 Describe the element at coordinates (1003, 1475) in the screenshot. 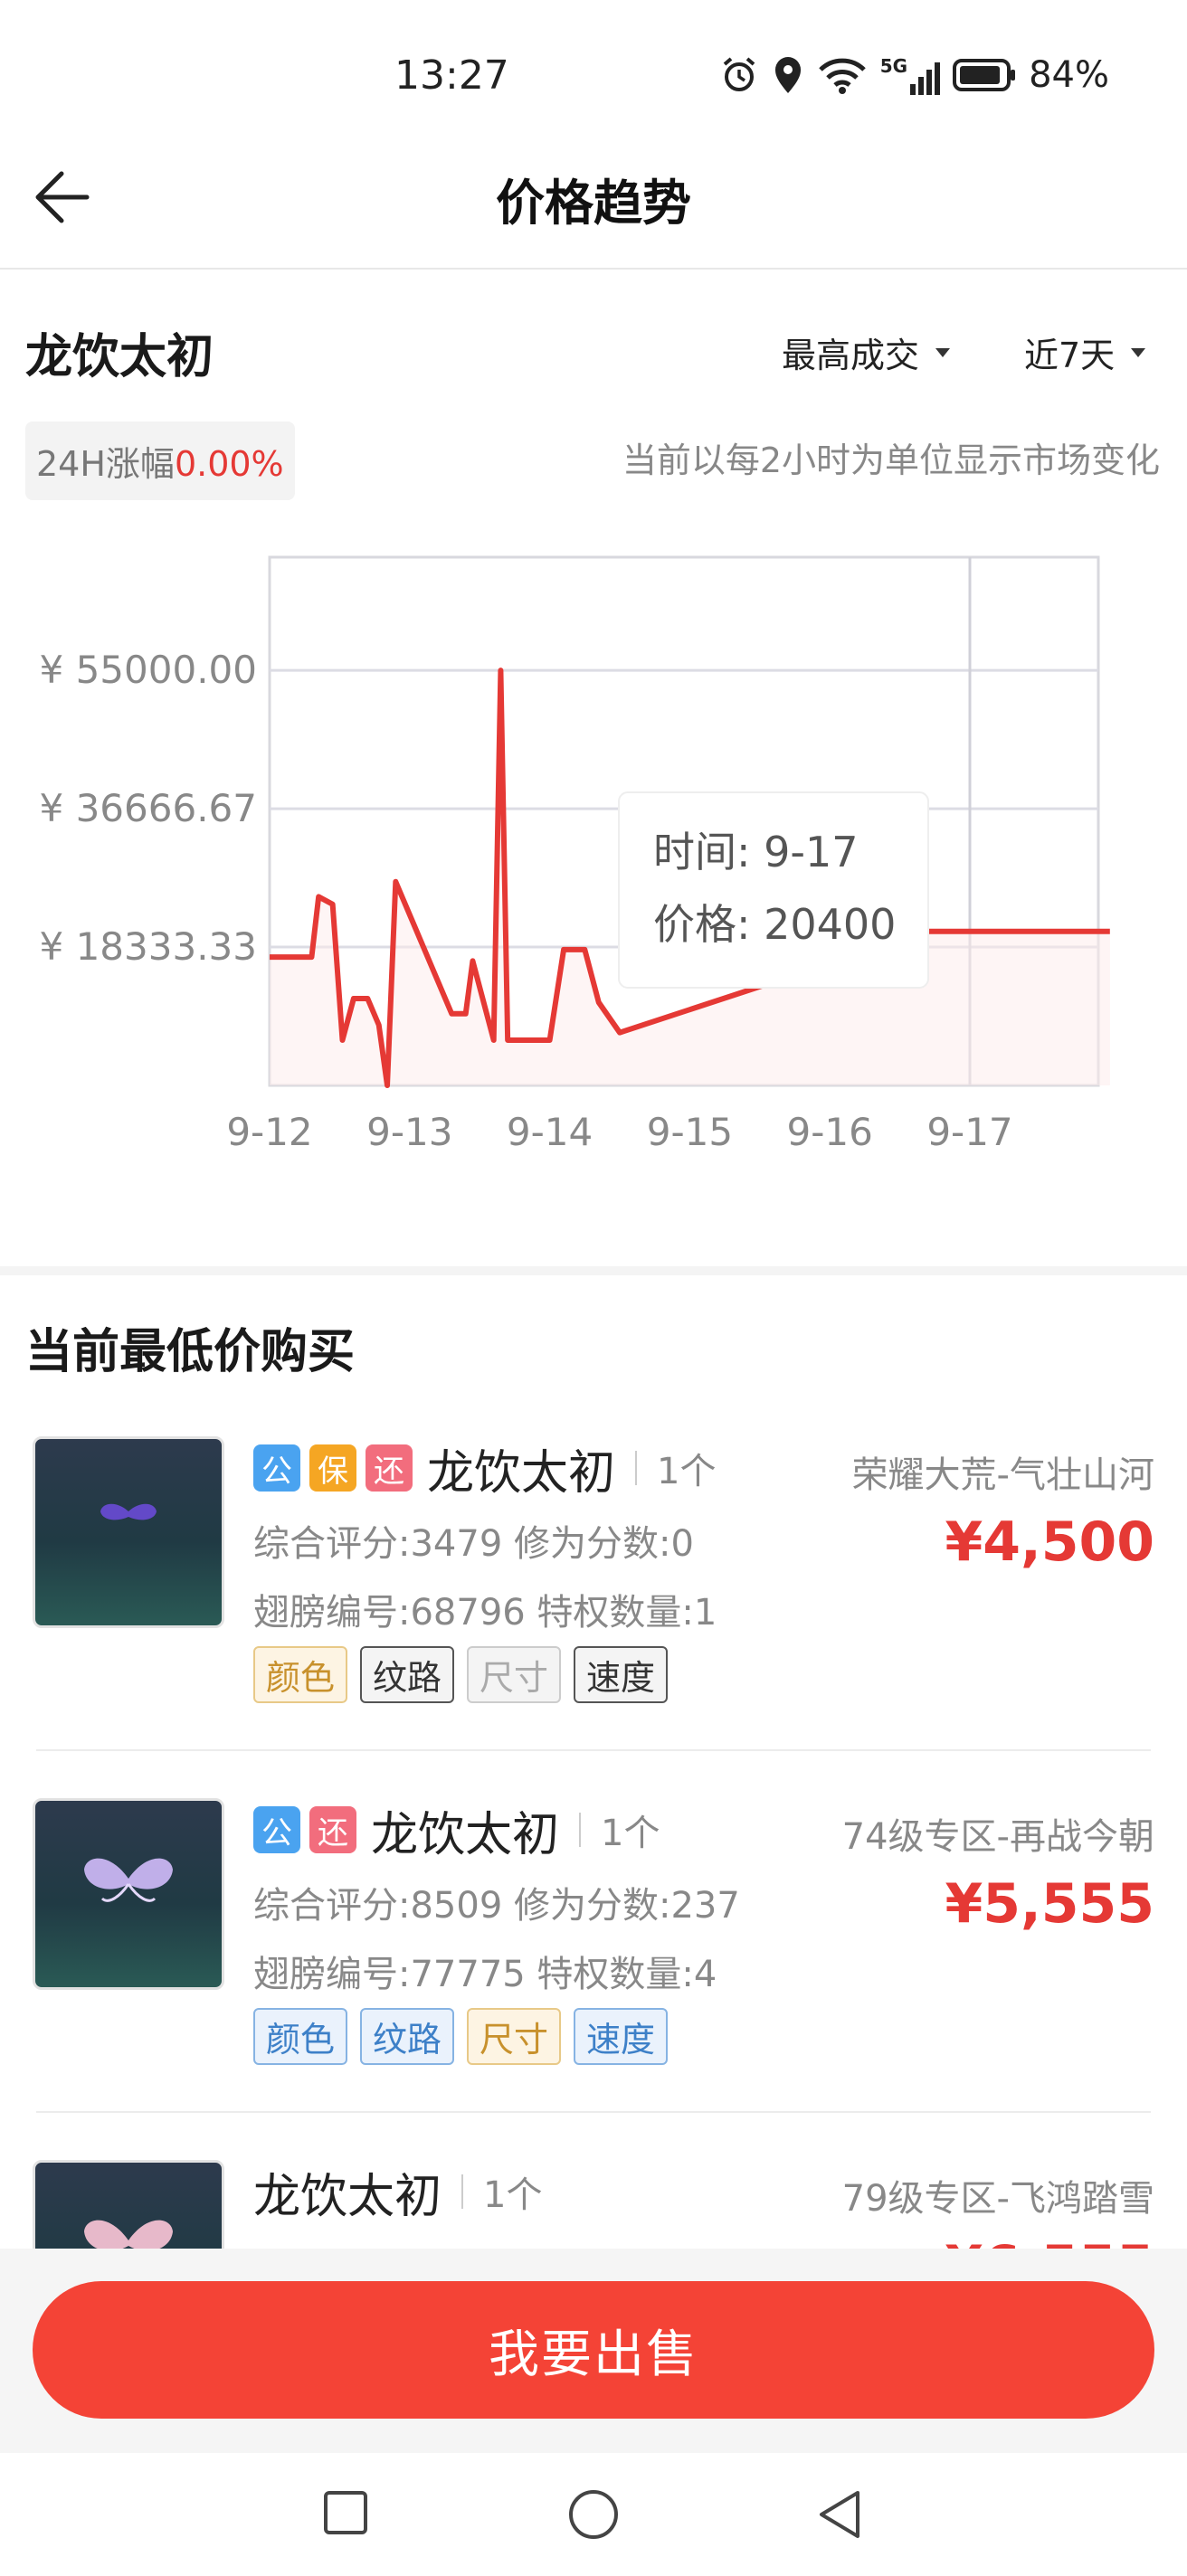

I see `listing-server: 荣耀大荒-气壮山河` at that location.